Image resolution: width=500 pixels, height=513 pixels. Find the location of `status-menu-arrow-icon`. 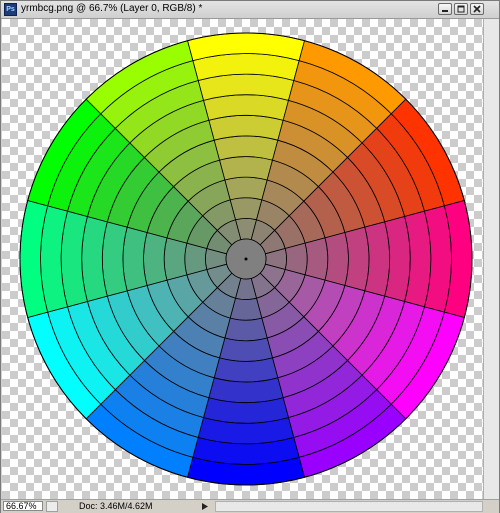

status-menu-arrow-icon is located at coordinates (205, 506).